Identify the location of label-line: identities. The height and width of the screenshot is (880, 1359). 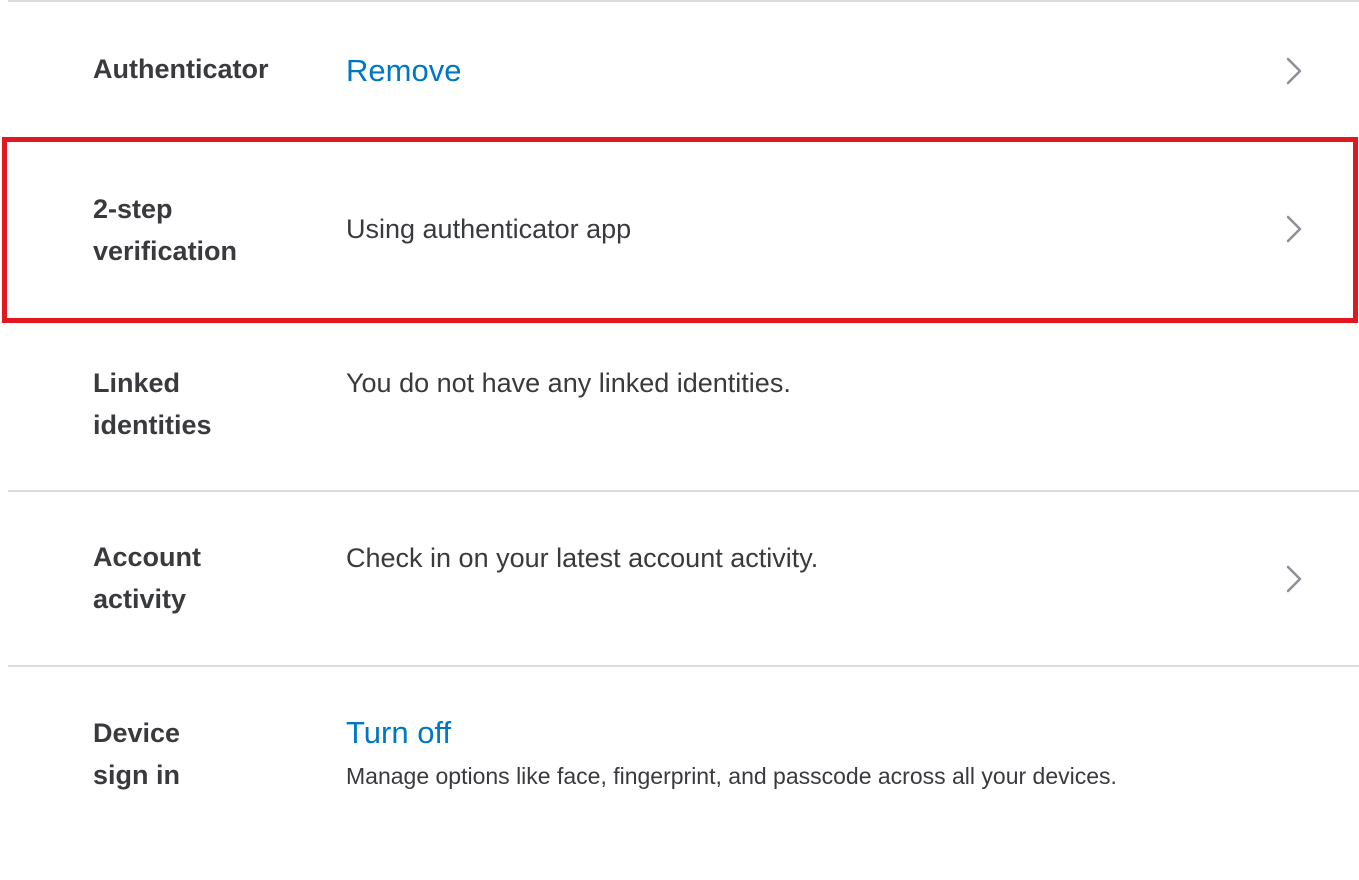
(152, 425).